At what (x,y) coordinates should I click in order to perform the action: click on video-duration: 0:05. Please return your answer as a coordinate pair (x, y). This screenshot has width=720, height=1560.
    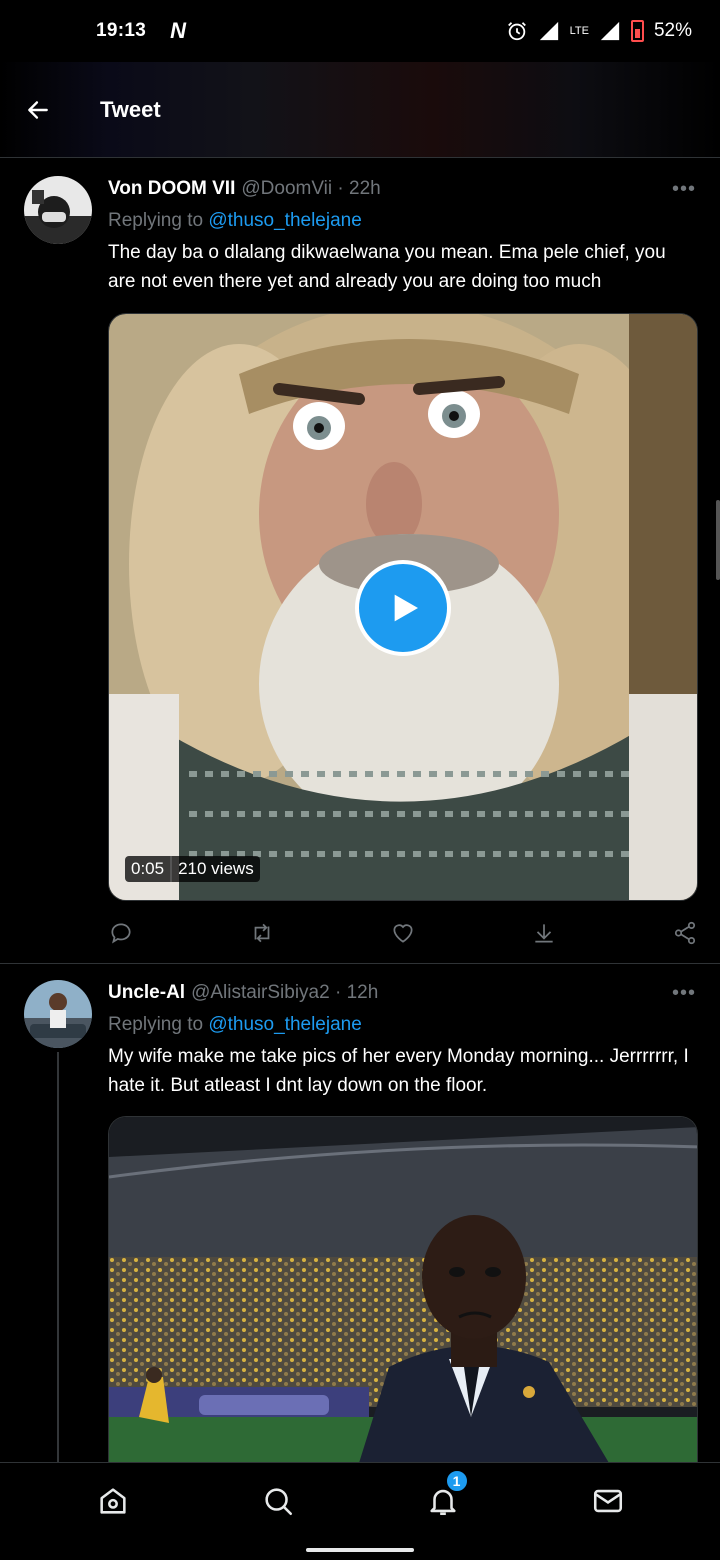
    Looking at the image, I should click on (149, 869).